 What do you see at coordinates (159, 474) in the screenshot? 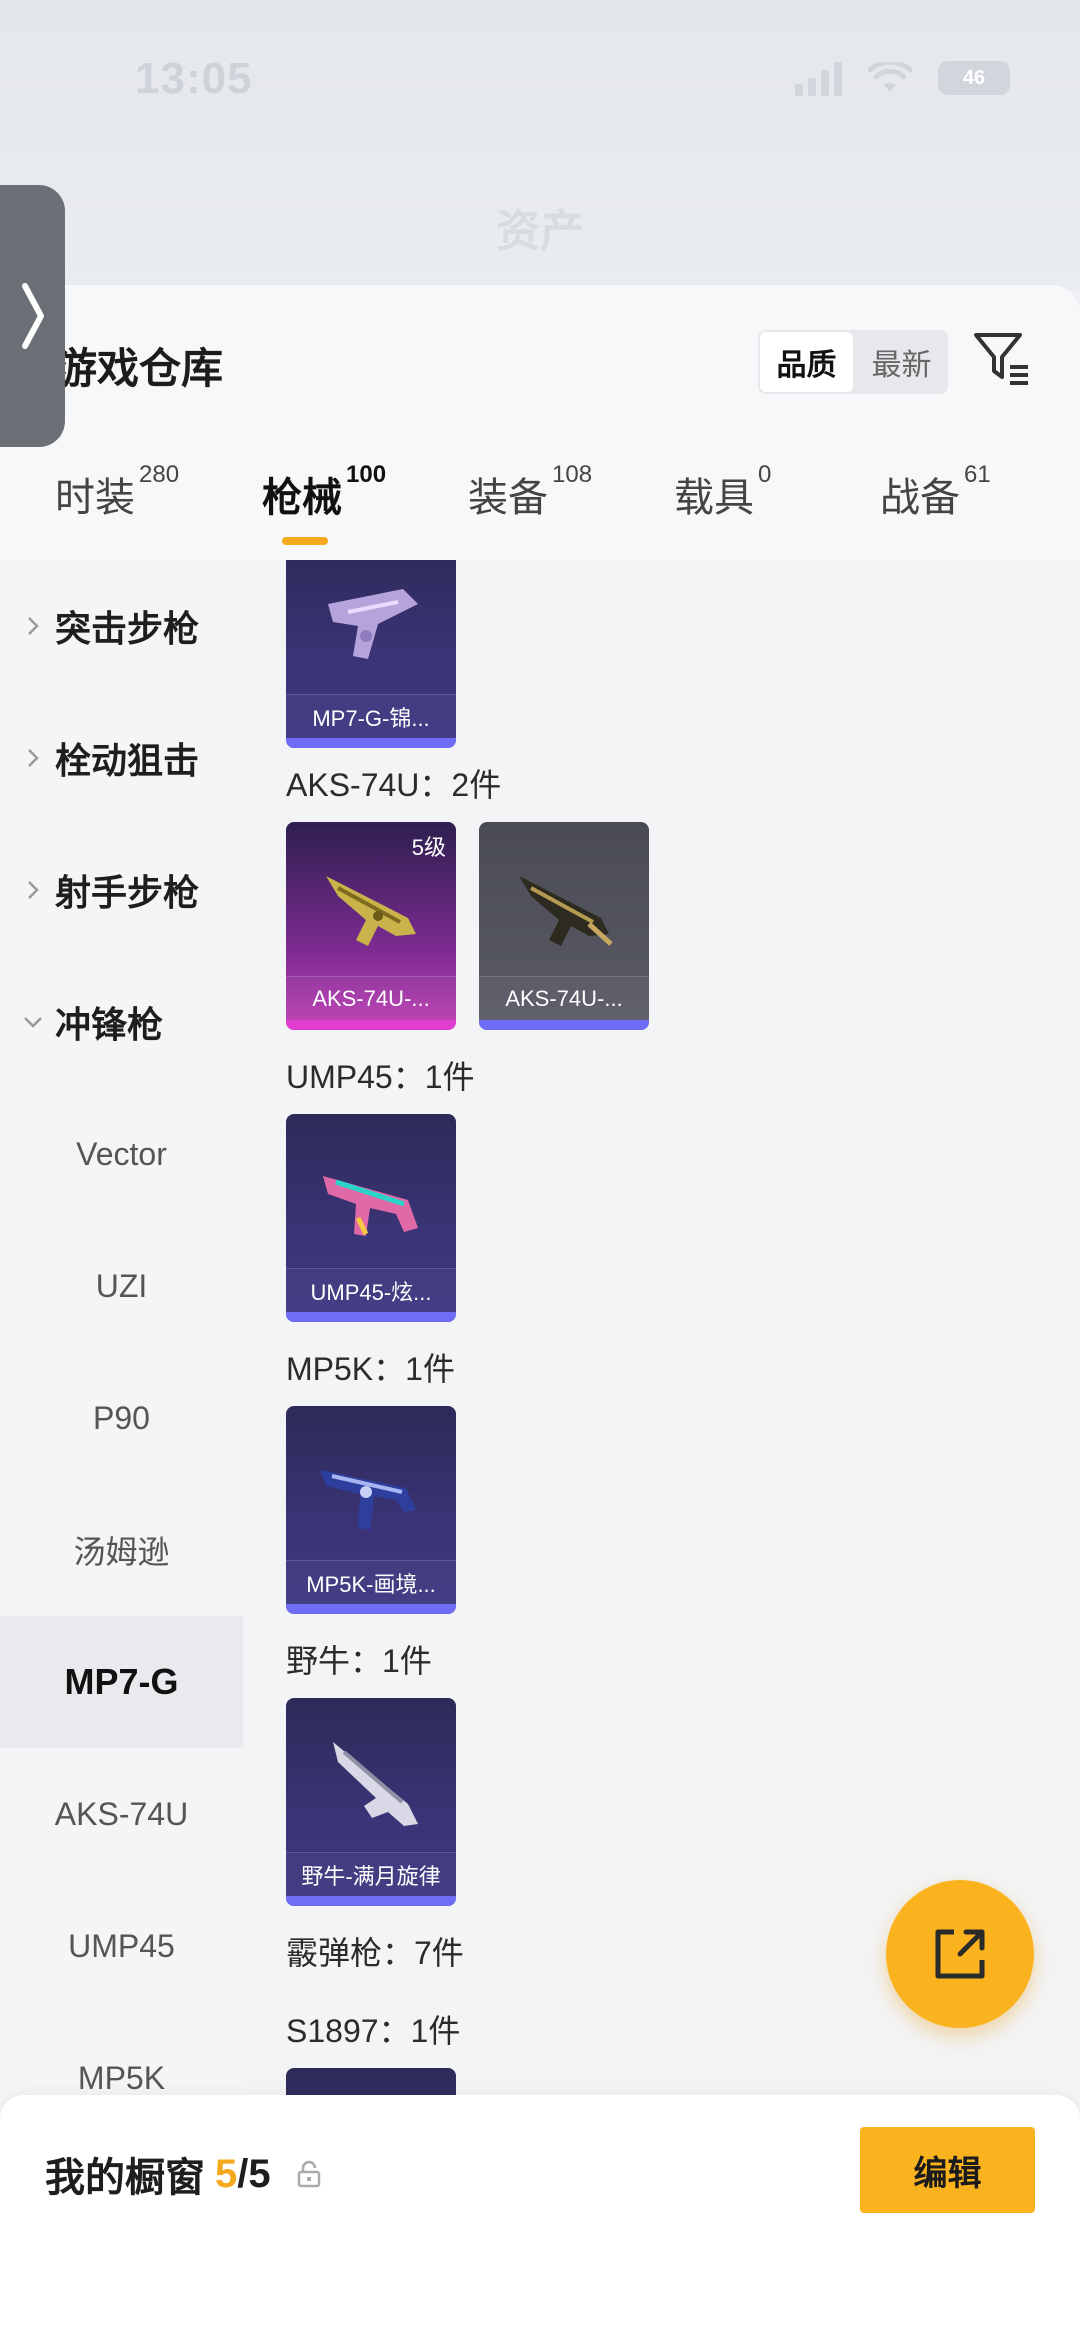
I see `tab-count: 280` at bounding box center [159, 474].